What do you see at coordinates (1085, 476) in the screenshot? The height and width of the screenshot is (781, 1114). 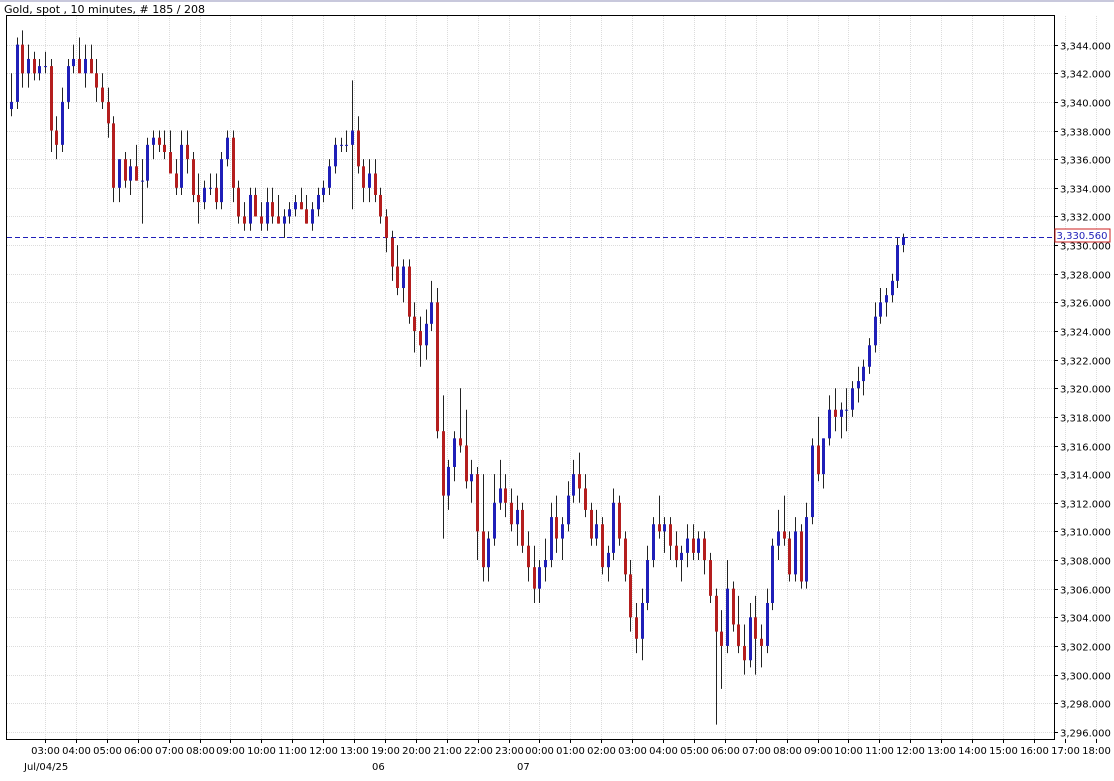 I see `y-tick-label: 3,314.000` at bounding box center [1085, 476].